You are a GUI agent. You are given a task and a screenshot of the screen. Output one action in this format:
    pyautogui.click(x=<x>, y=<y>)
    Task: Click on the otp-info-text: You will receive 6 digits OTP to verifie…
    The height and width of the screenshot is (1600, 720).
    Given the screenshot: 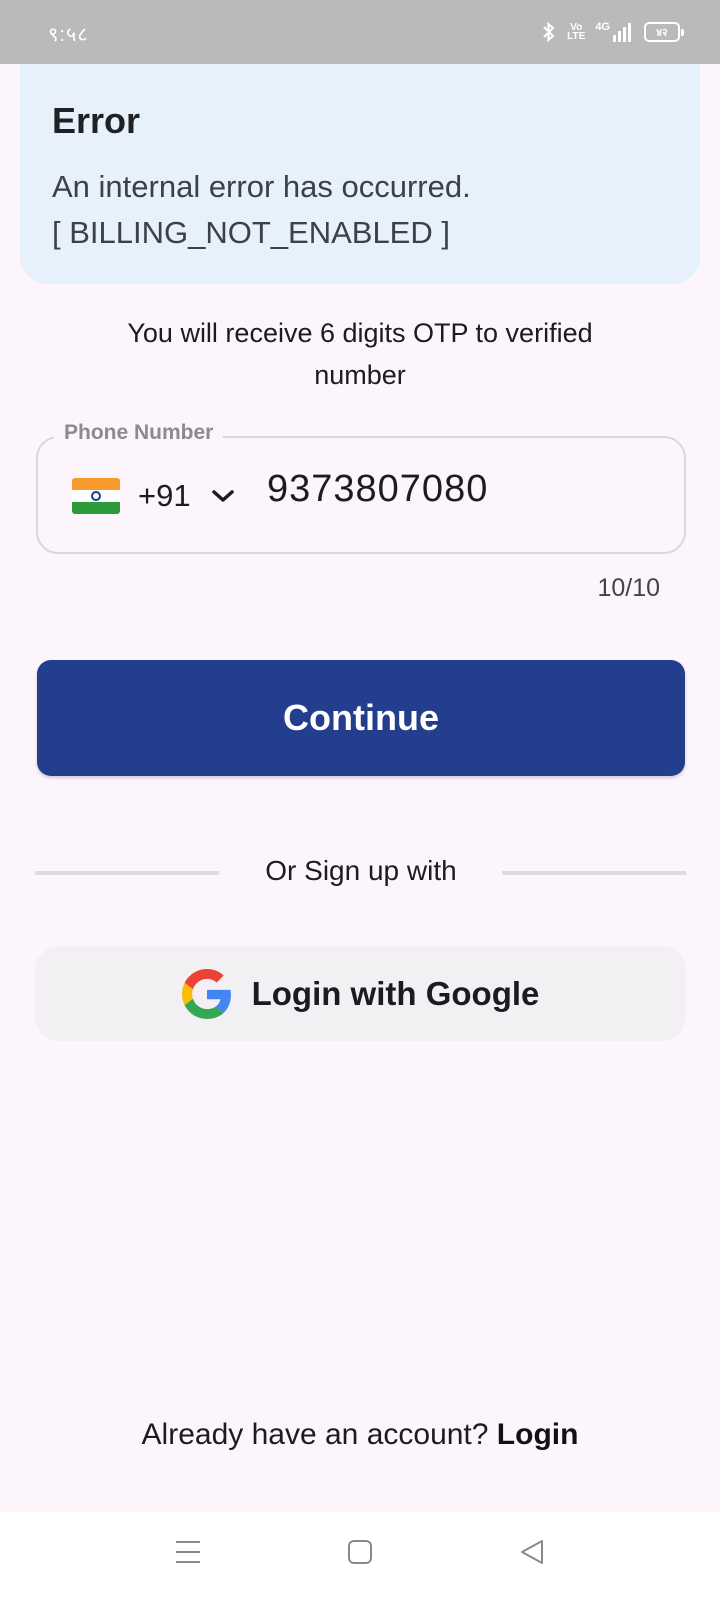 What is the action you would take?
    pyautogui.click(x=360, y=354)
    